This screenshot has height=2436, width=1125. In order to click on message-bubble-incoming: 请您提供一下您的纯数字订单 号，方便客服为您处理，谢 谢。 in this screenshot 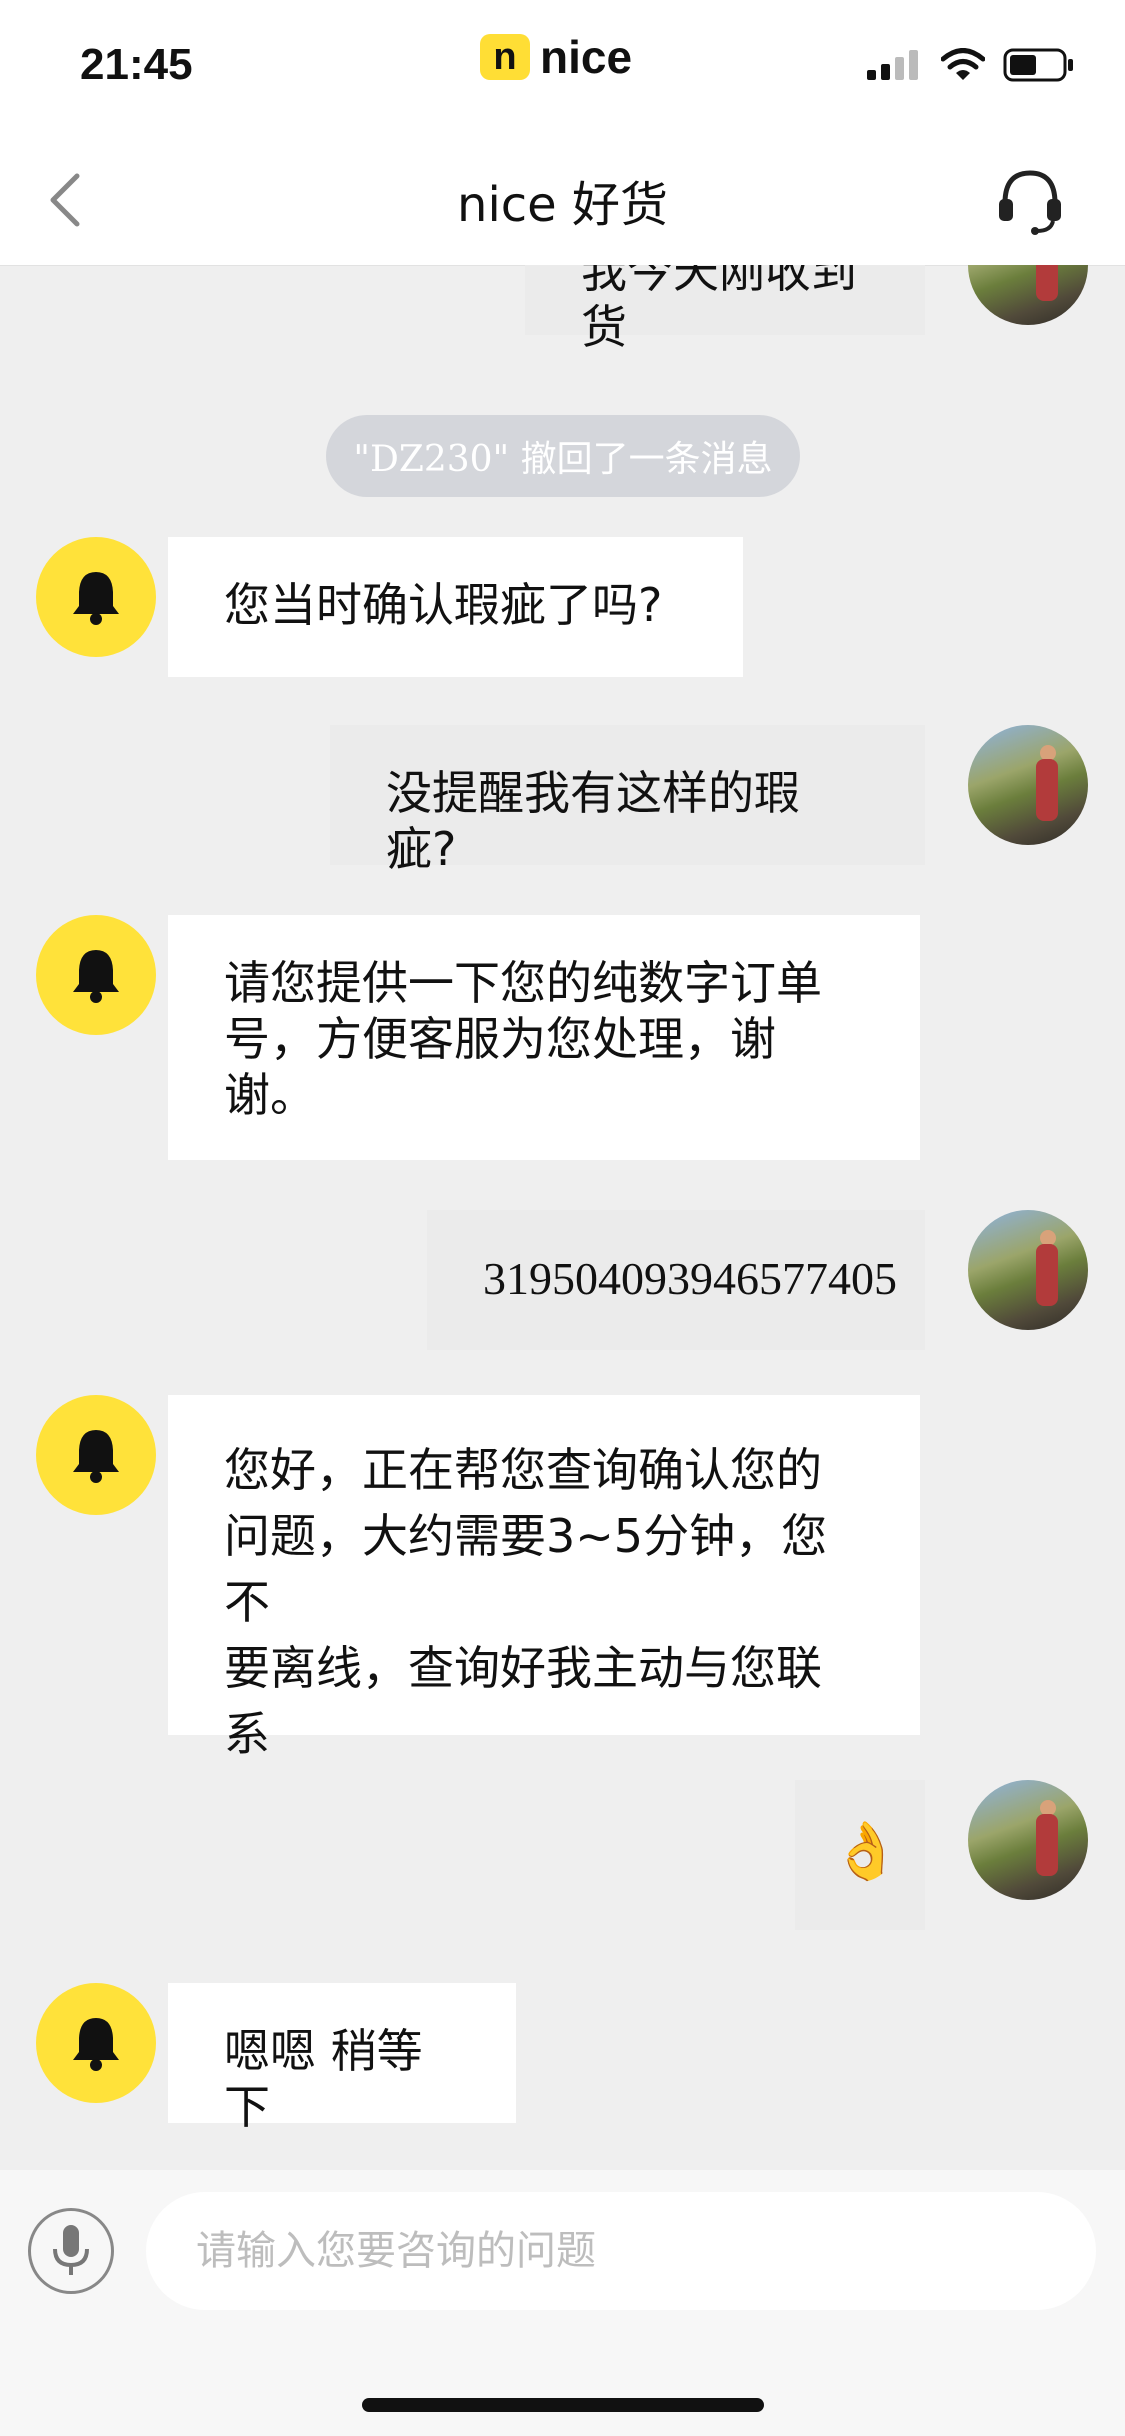, I will do `click(544, 1037)`.